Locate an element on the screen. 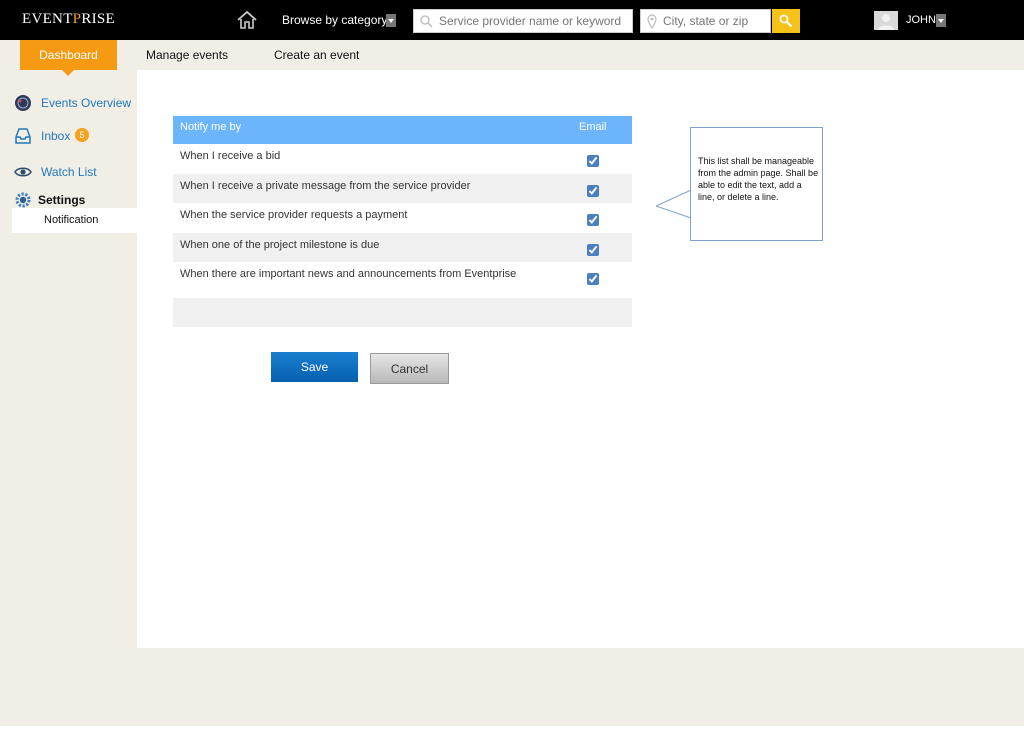  tab-create-event: Create an event is located at coordinates (316, 55).